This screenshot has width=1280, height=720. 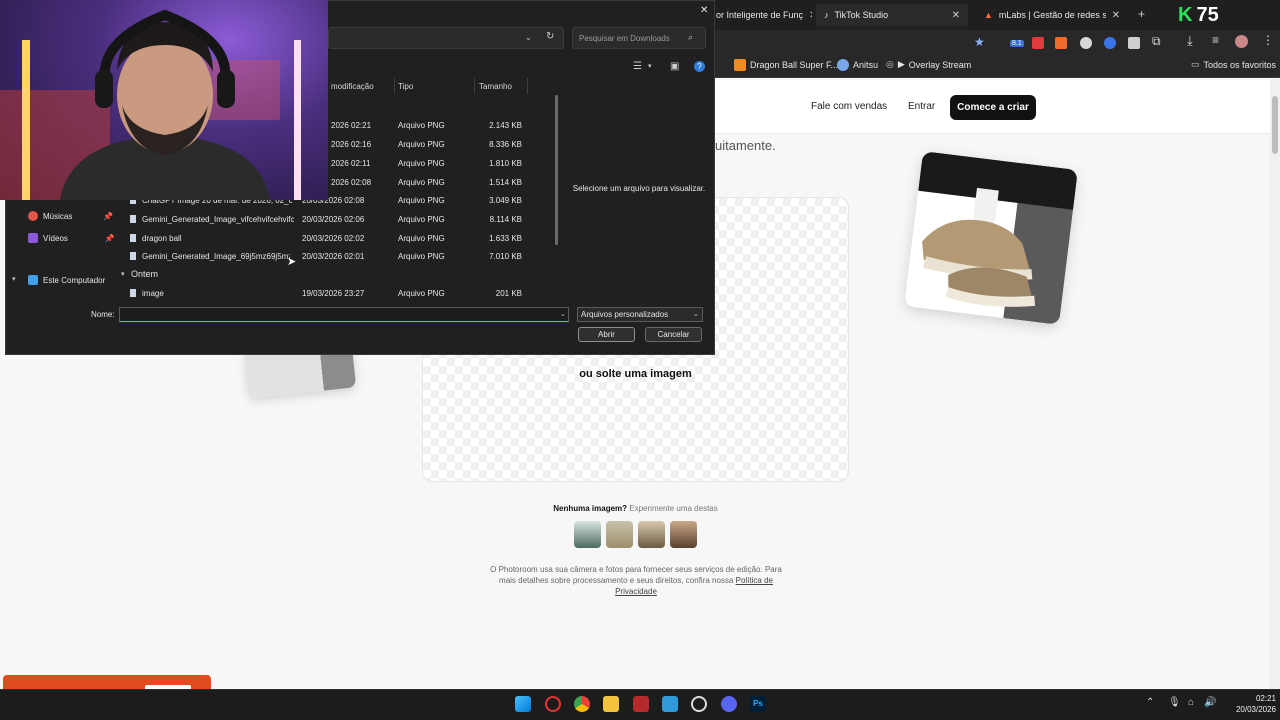 I want to click on folder-icon, so click(x=611, y=704).